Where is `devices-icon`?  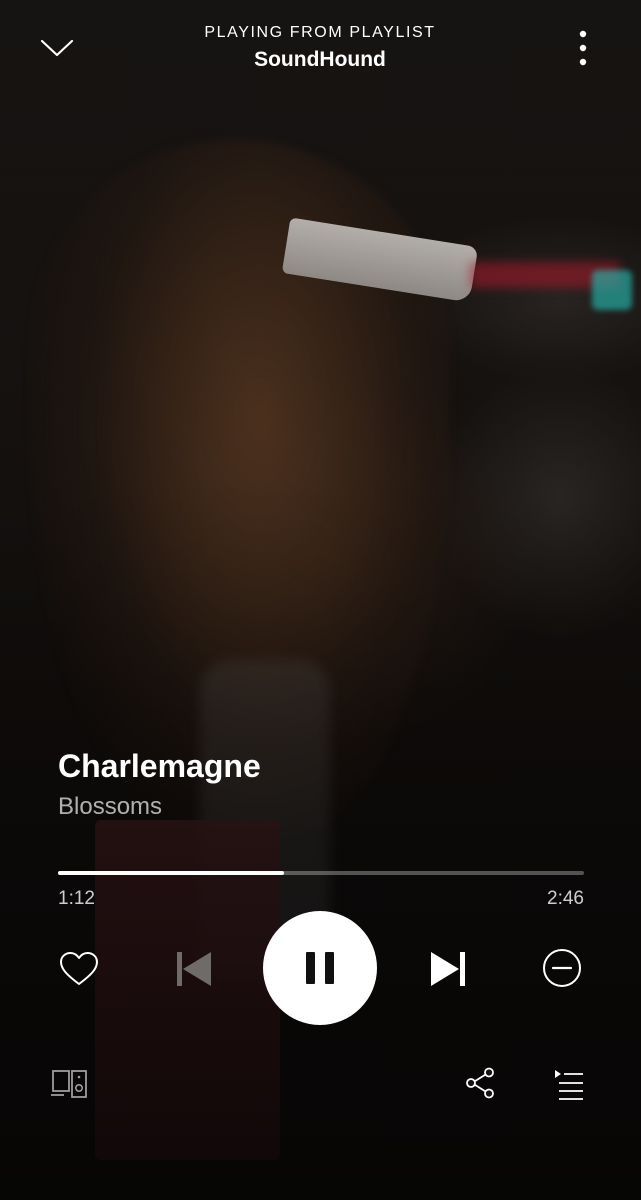
devices-icon is located at coordinates (69, 1084).